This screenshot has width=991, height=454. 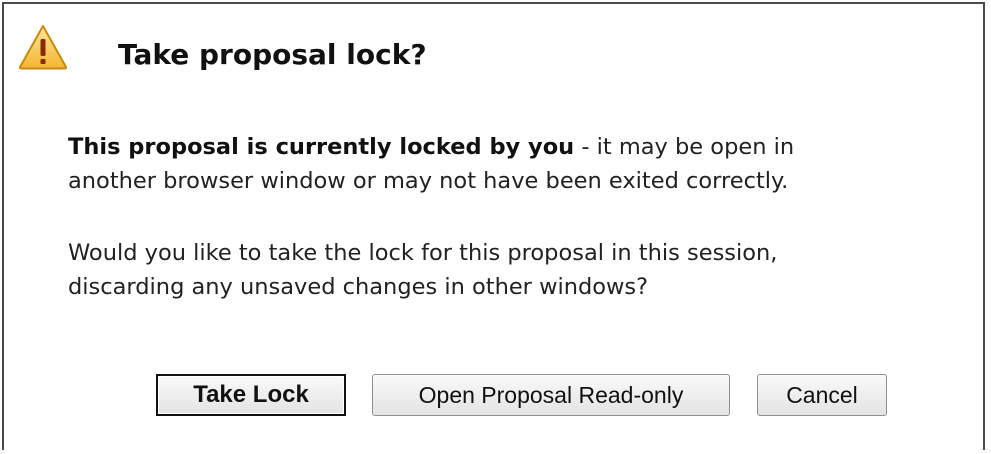 What do you see at coordinates (251, 395) in the screenshot?
I see `take-lock-button: Take Lock` at bounding box center [251, 395].